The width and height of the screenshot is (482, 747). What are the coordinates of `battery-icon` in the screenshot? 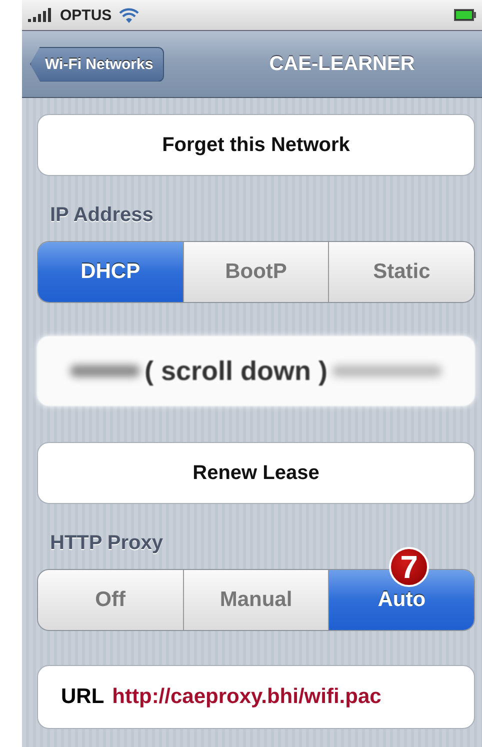 It's located at (465, 15).